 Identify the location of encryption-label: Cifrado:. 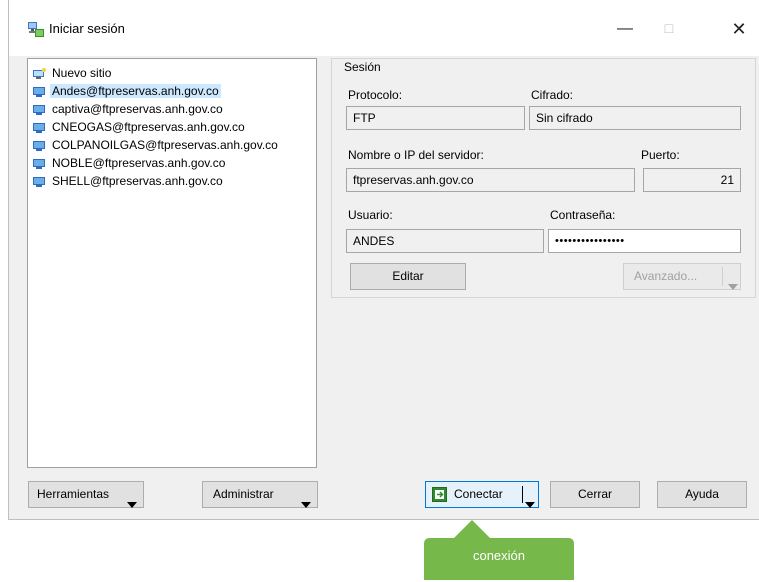
(552, 95).